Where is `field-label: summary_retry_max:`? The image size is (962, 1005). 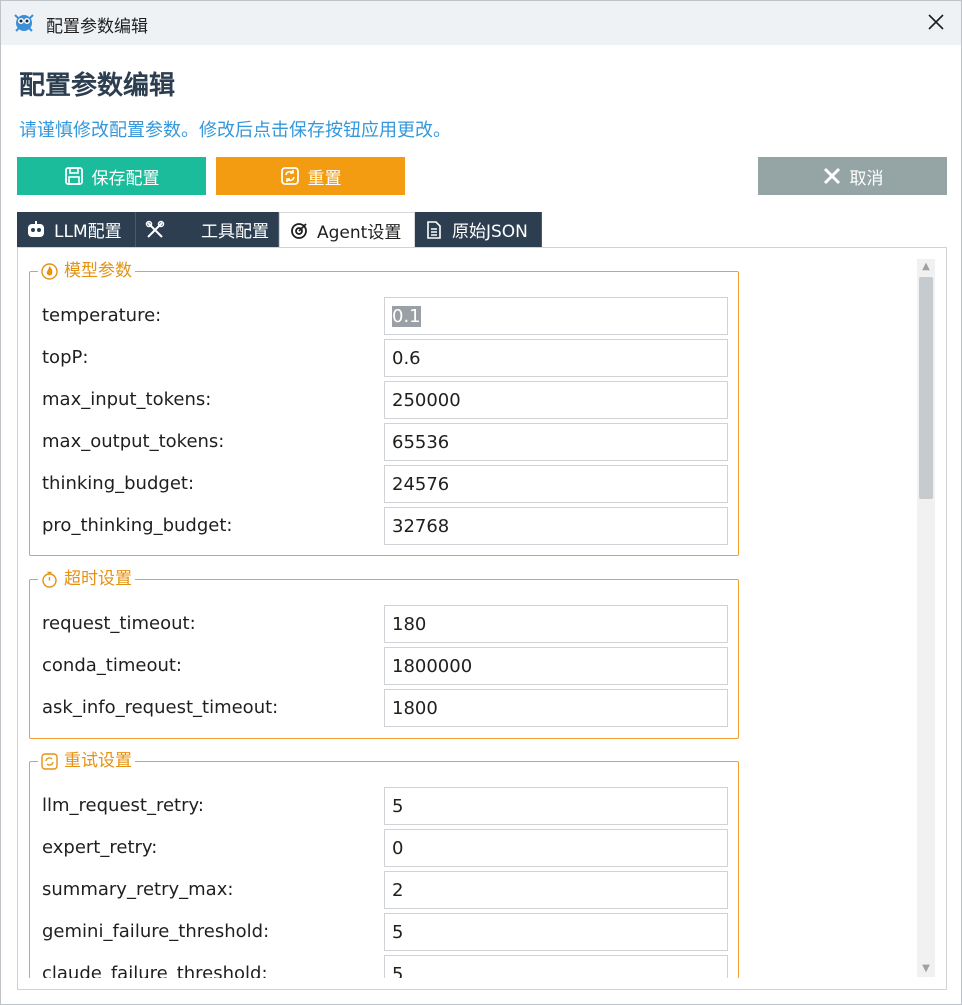
field-label: summary_retry_max: is located at coordinates (138, 889).